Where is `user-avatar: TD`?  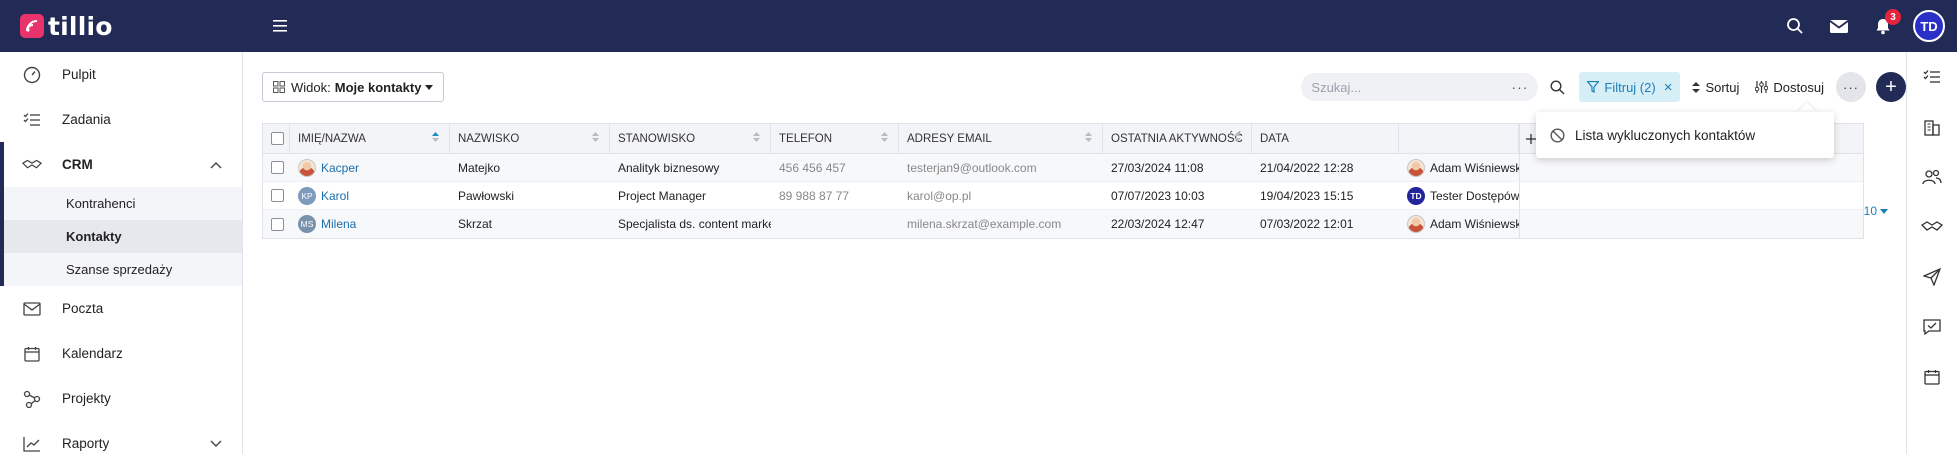
user-avatar: TD is located at coordinates (1929, 26).